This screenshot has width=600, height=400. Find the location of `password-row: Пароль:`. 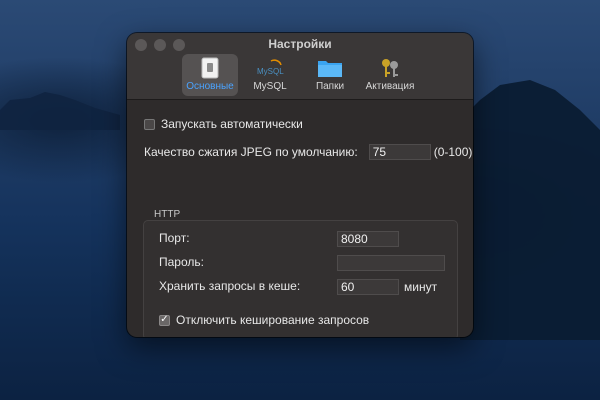

password-row: Пароль: is located at coordinates (181, 262).